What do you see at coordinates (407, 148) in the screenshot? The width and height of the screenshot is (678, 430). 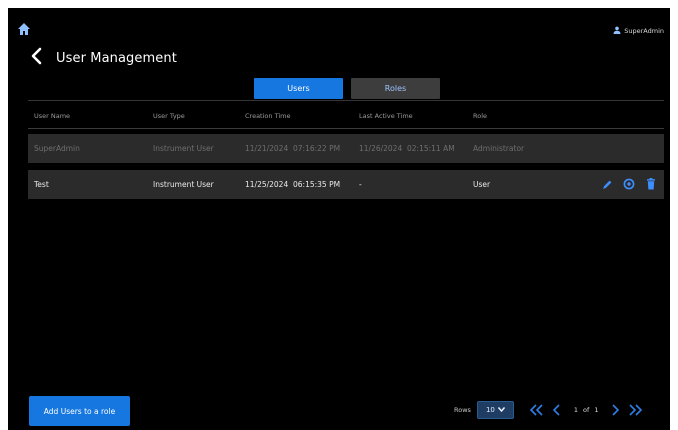 I see `cell-last-active-time: 11/26/2024 02:15:11 AM` at bounding box center [407, 148].